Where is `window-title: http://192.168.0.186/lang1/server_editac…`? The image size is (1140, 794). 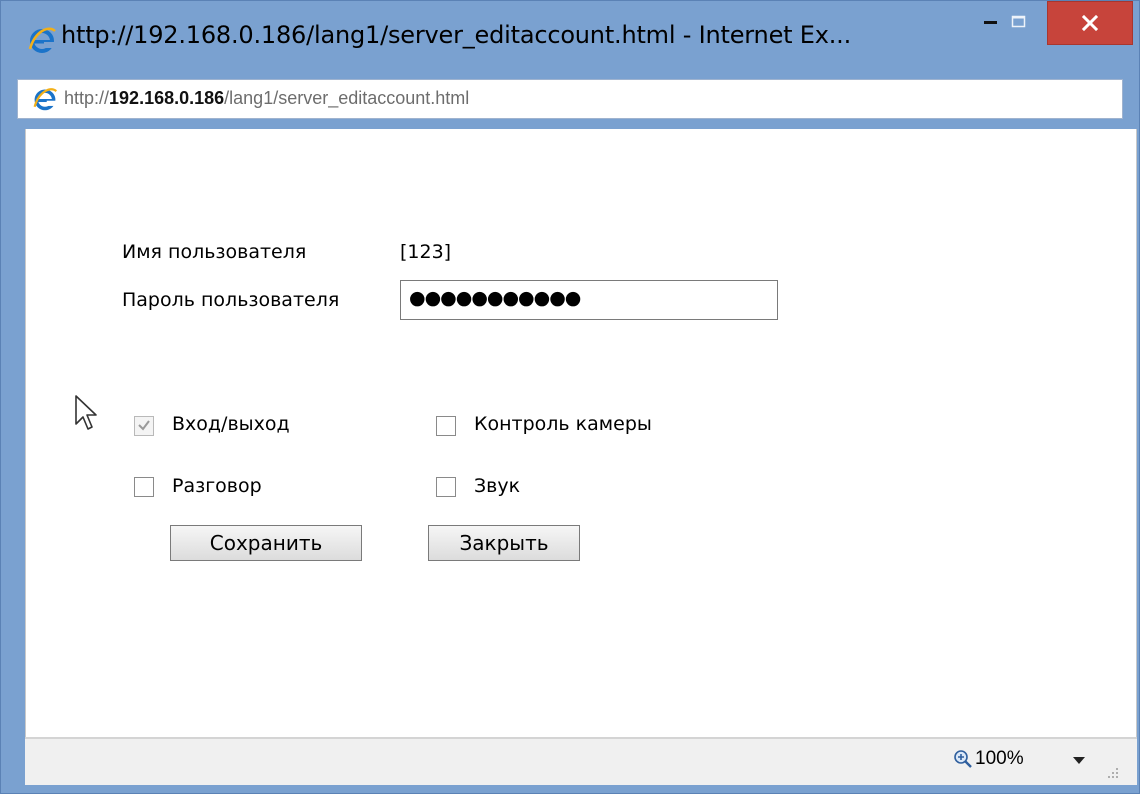
window-title: http://192.168.0.186/lang1/server_editac… is located at coordinates (456, 35).